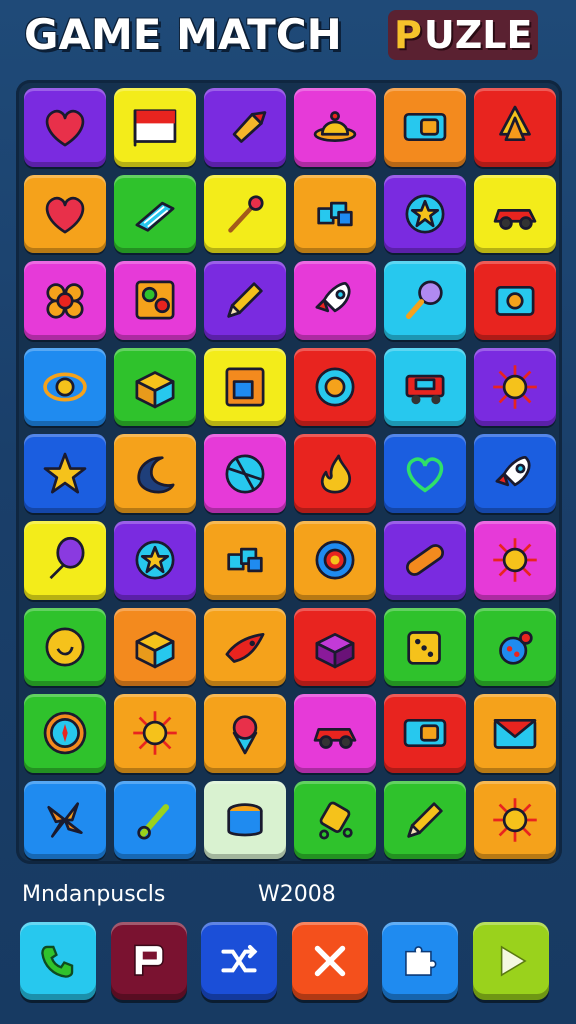 The image size is (576, 1024). I want to click on compass-icon, so click(65, 733).